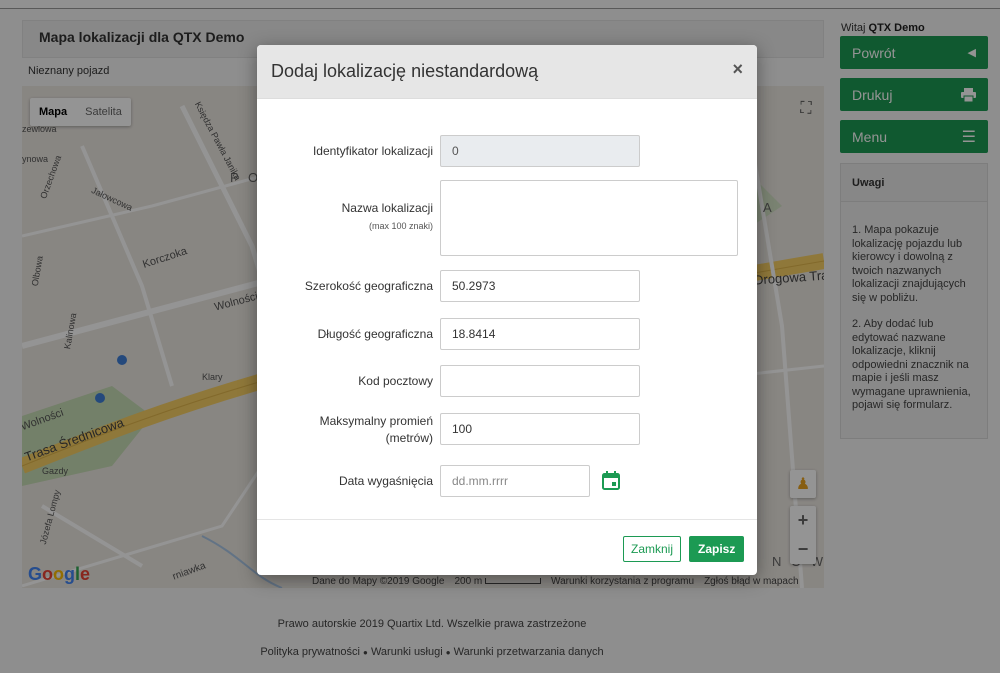  I want to click on latitude-label: Szerokość geograficzna, so click(368, 286).